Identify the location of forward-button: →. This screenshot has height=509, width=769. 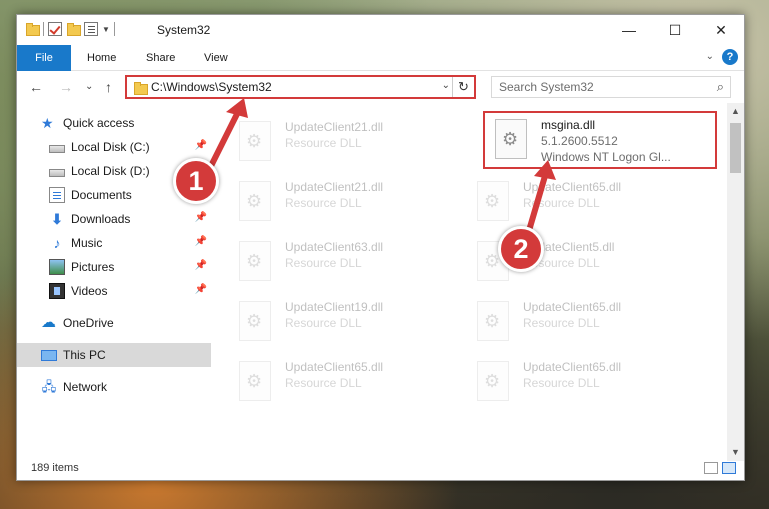
(66, 87).